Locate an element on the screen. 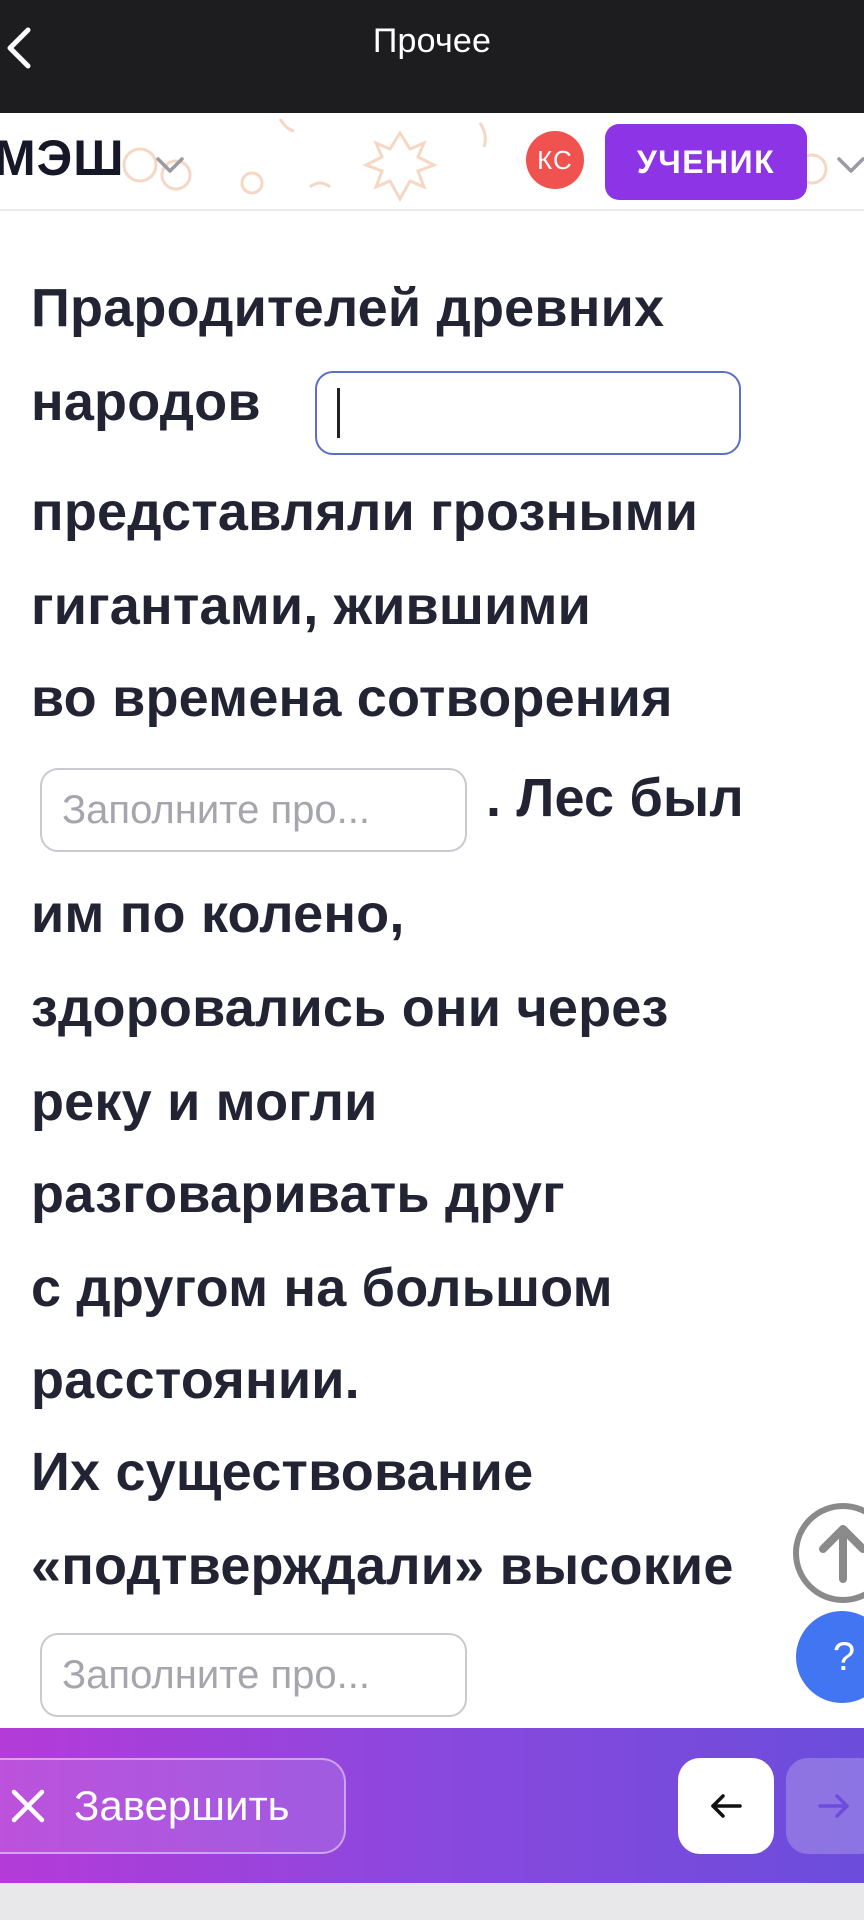  app-header: МЭШ КС УЧЕНИК is located at coordinates (432, 162).